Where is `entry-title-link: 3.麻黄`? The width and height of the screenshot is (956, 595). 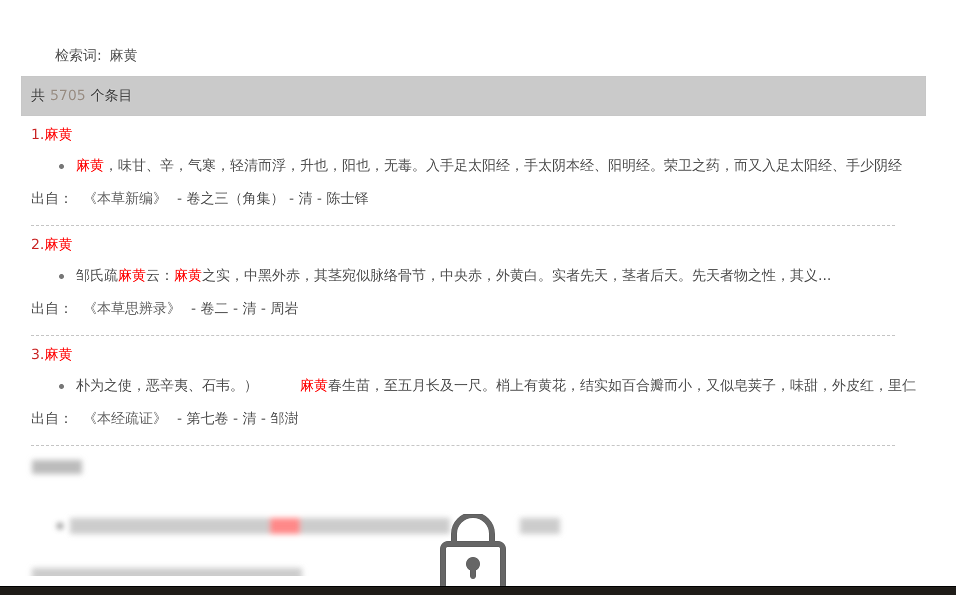
entry-title-link: 3.麻黄 is located at coordinates (51, 355).